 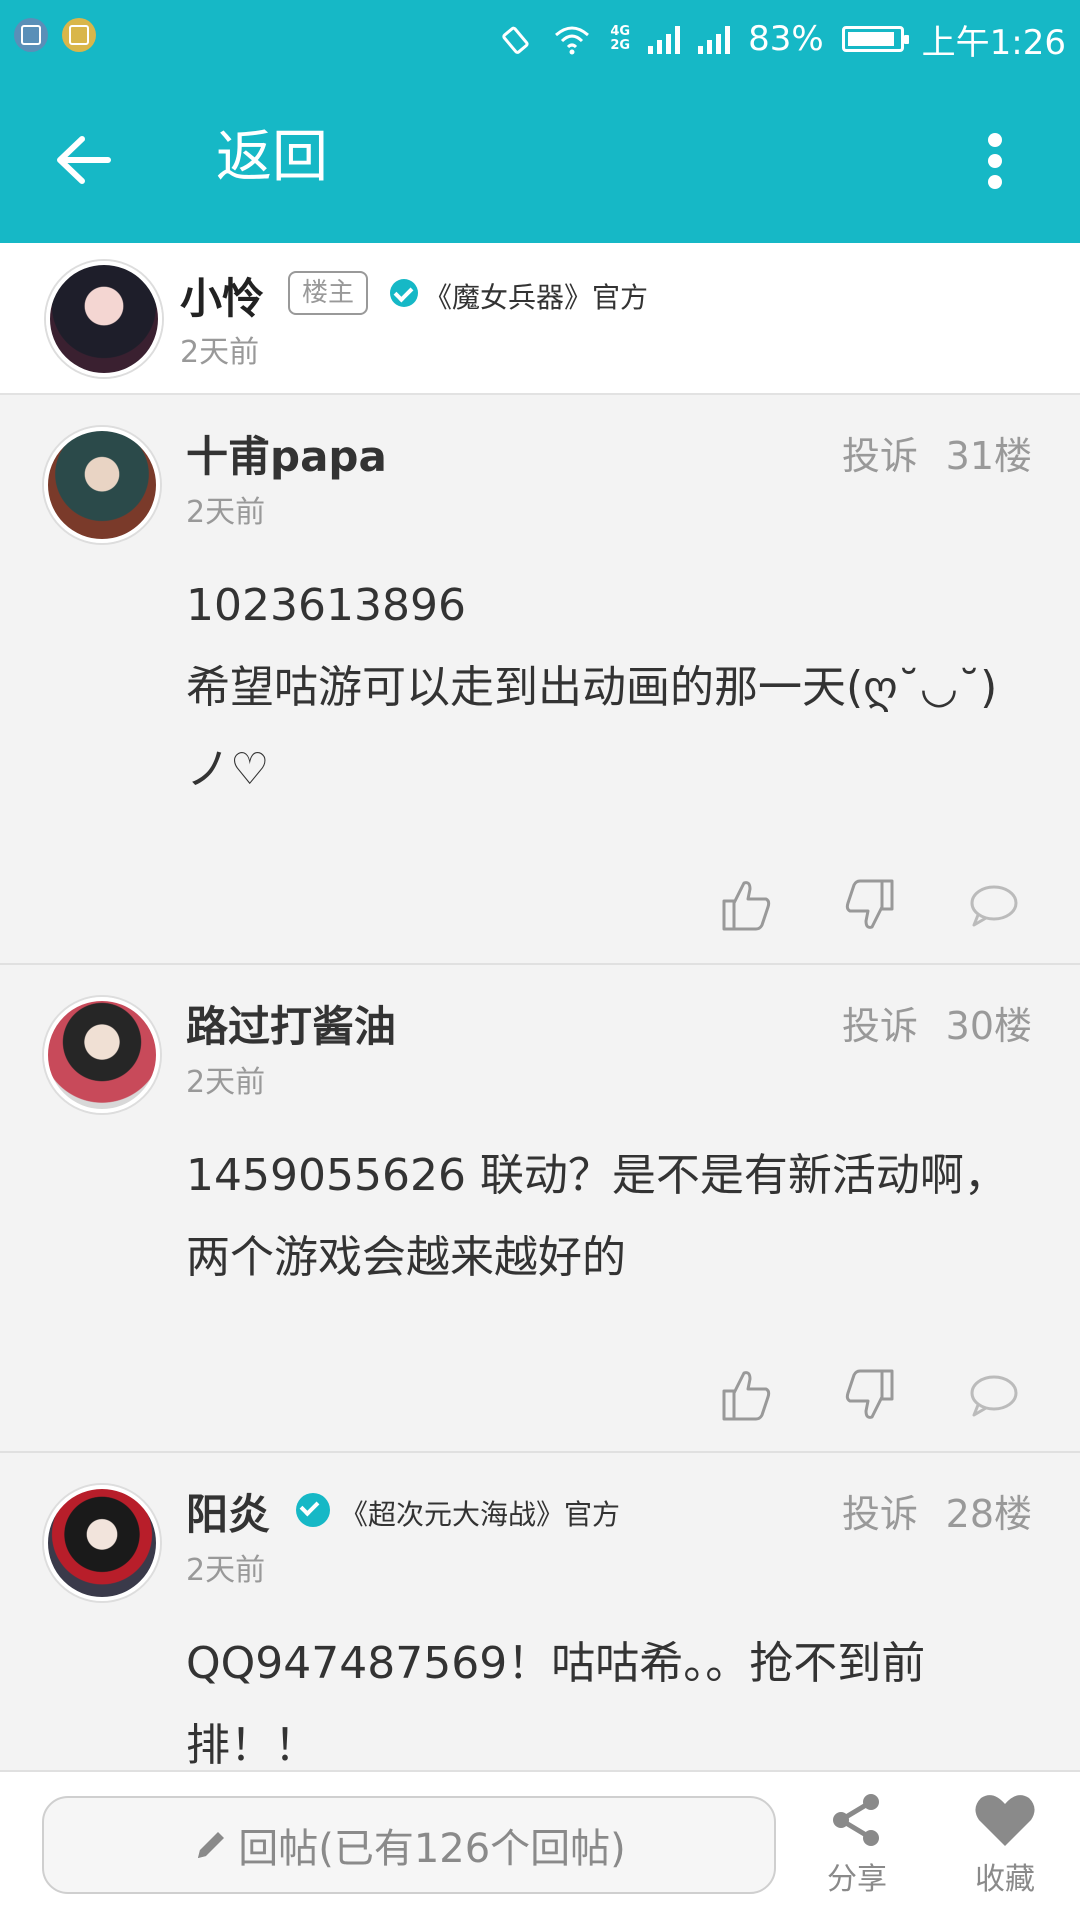 What do you see at coordinates (1005, 1879) in the screenshot?
I see `favorite-label: 收藏` at bounding box center [1005, 1879].